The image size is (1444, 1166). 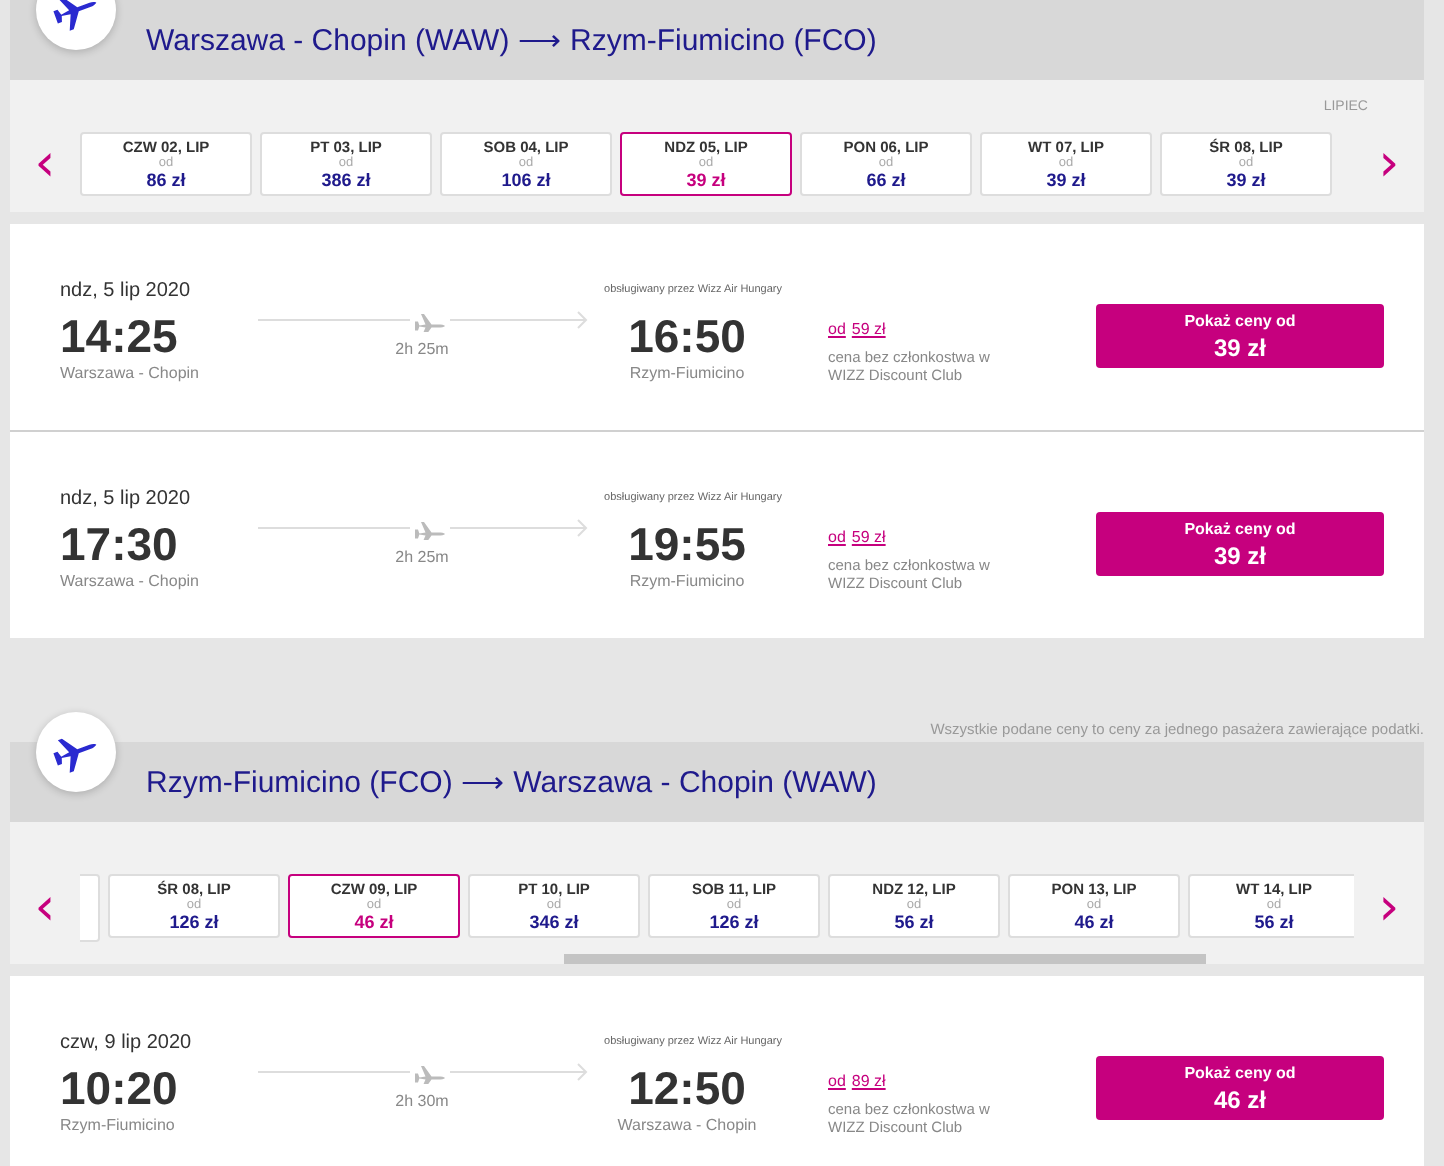 I want to click on departure-time: 17:30, so click(x=120, y=544).